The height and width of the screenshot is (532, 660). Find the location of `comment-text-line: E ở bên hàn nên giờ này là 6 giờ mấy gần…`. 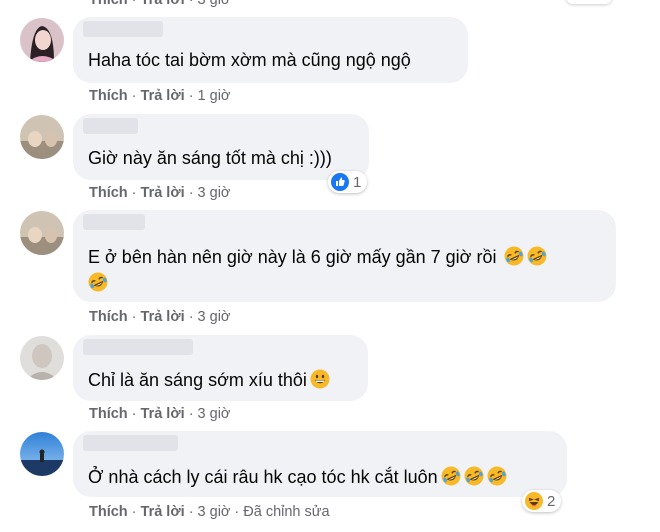

comment-text-line: E ở bên hàn nên giờ này là 6 giờ mấy gần… is located at coordinates (292, 257).